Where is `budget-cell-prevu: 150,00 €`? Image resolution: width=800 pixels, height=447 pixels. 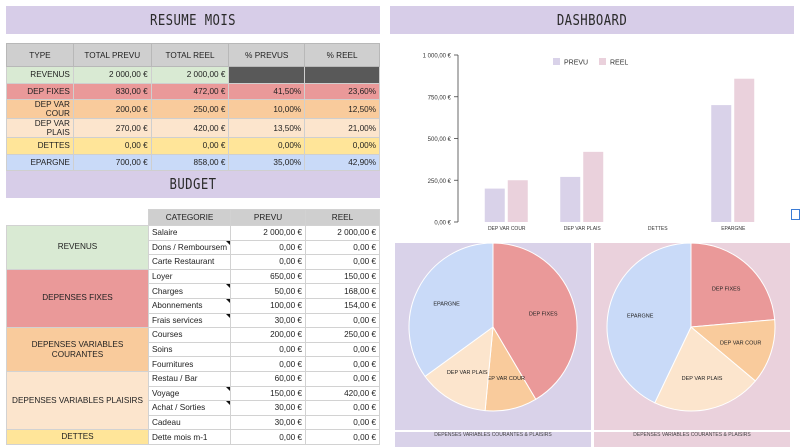 budget-cell-prevu: 150,00 € is located at coordinates (268, 393).